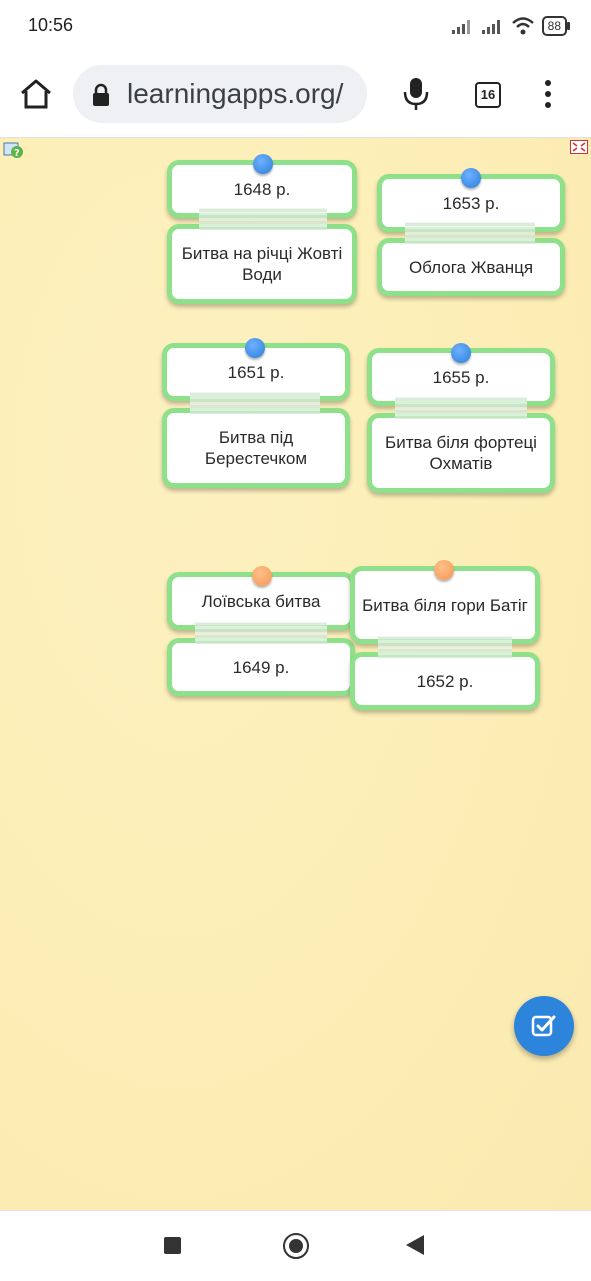  I want to click on system-nav-bar, so click(295, 1245).